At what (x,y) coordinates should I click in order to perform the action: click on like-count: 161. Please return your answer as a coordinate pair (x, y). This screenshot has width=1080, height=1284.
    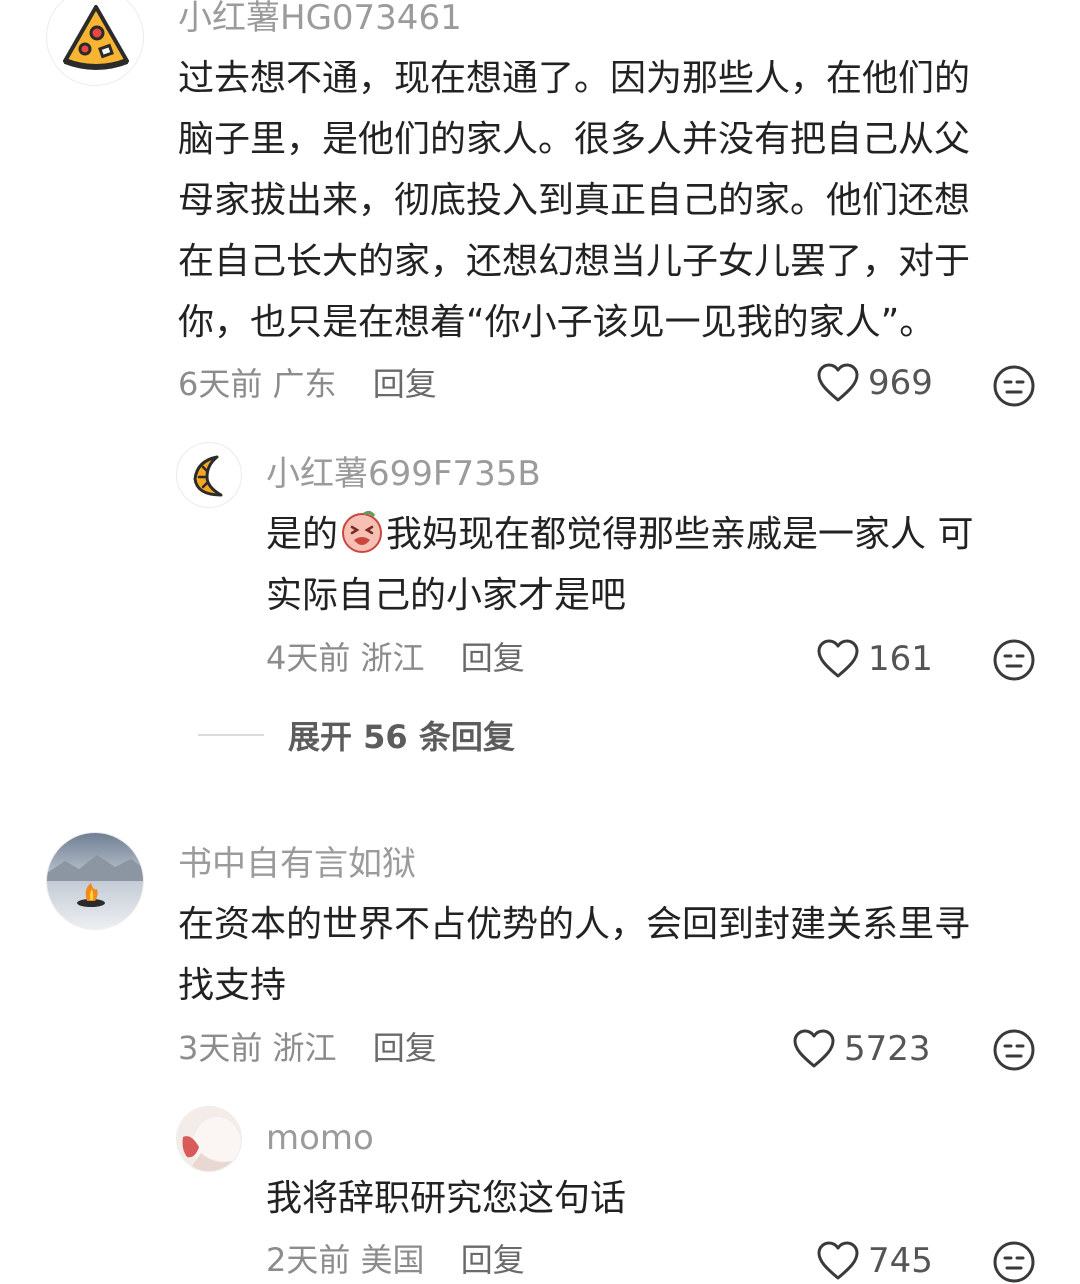
    Looking at the image, I should click on (900, 659).